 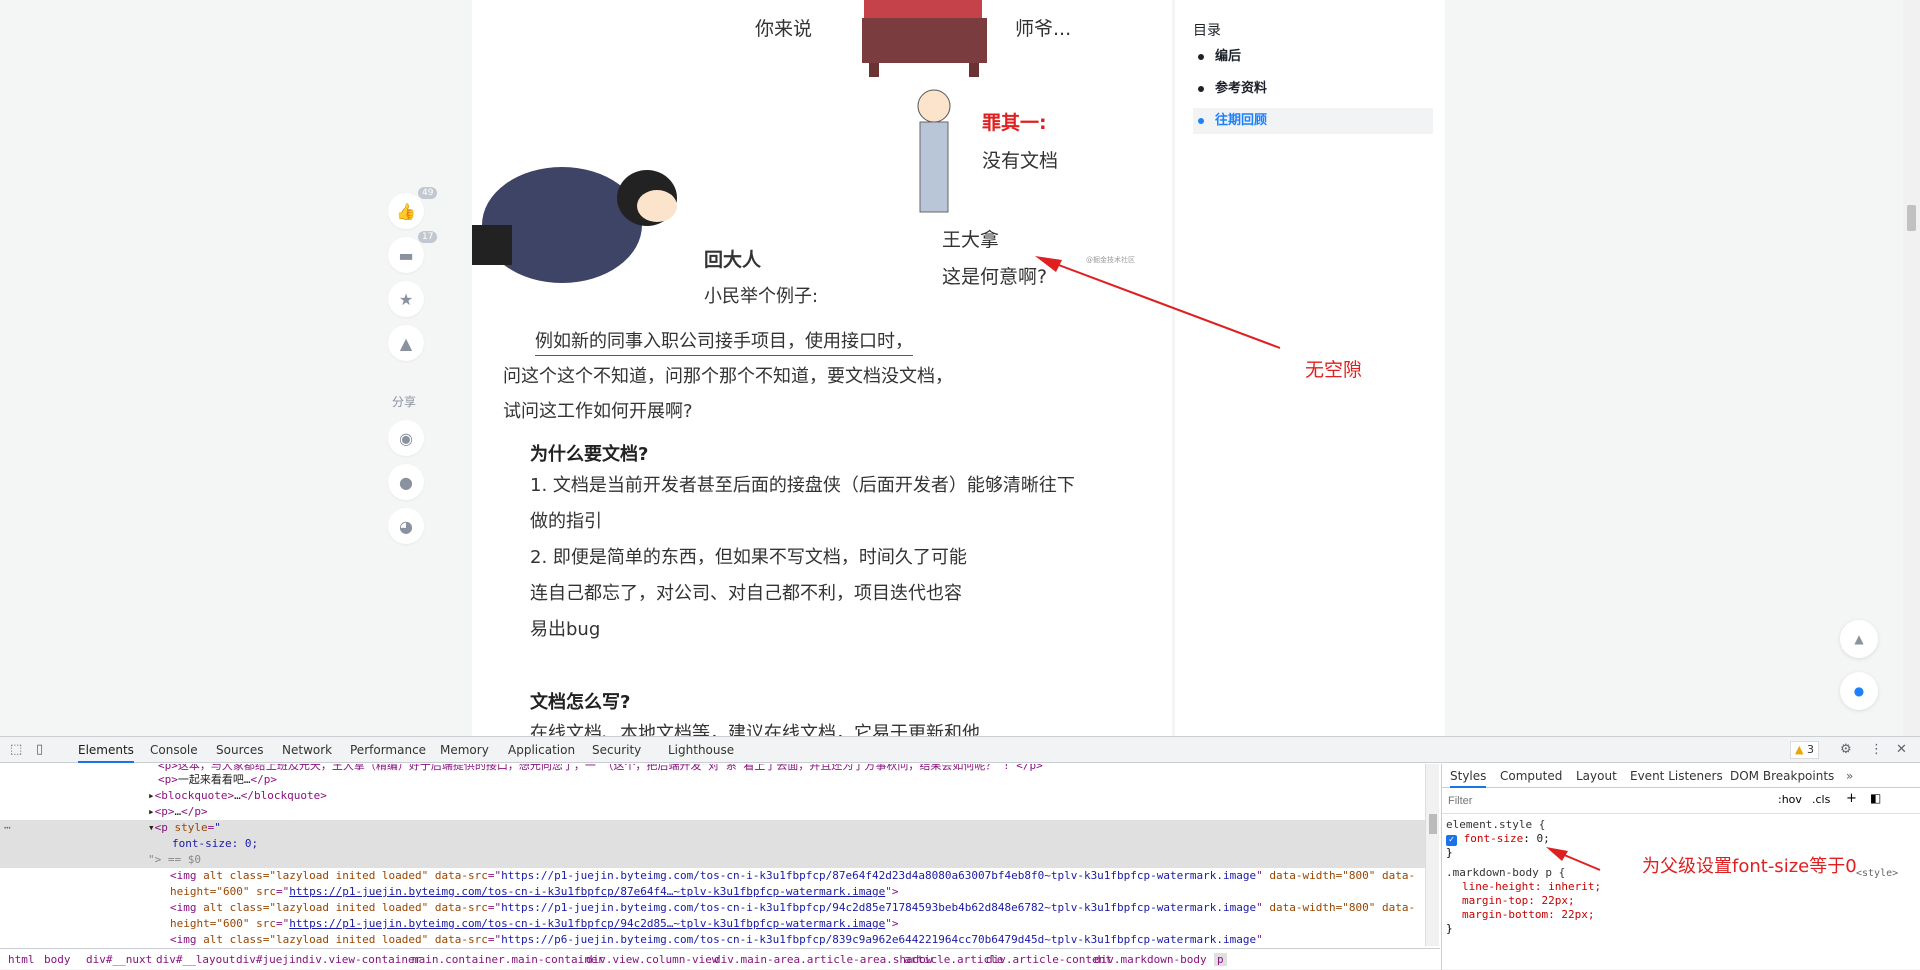 I want to click on code-line-eq-s0: "> == $0, so click(x=174, y=859).